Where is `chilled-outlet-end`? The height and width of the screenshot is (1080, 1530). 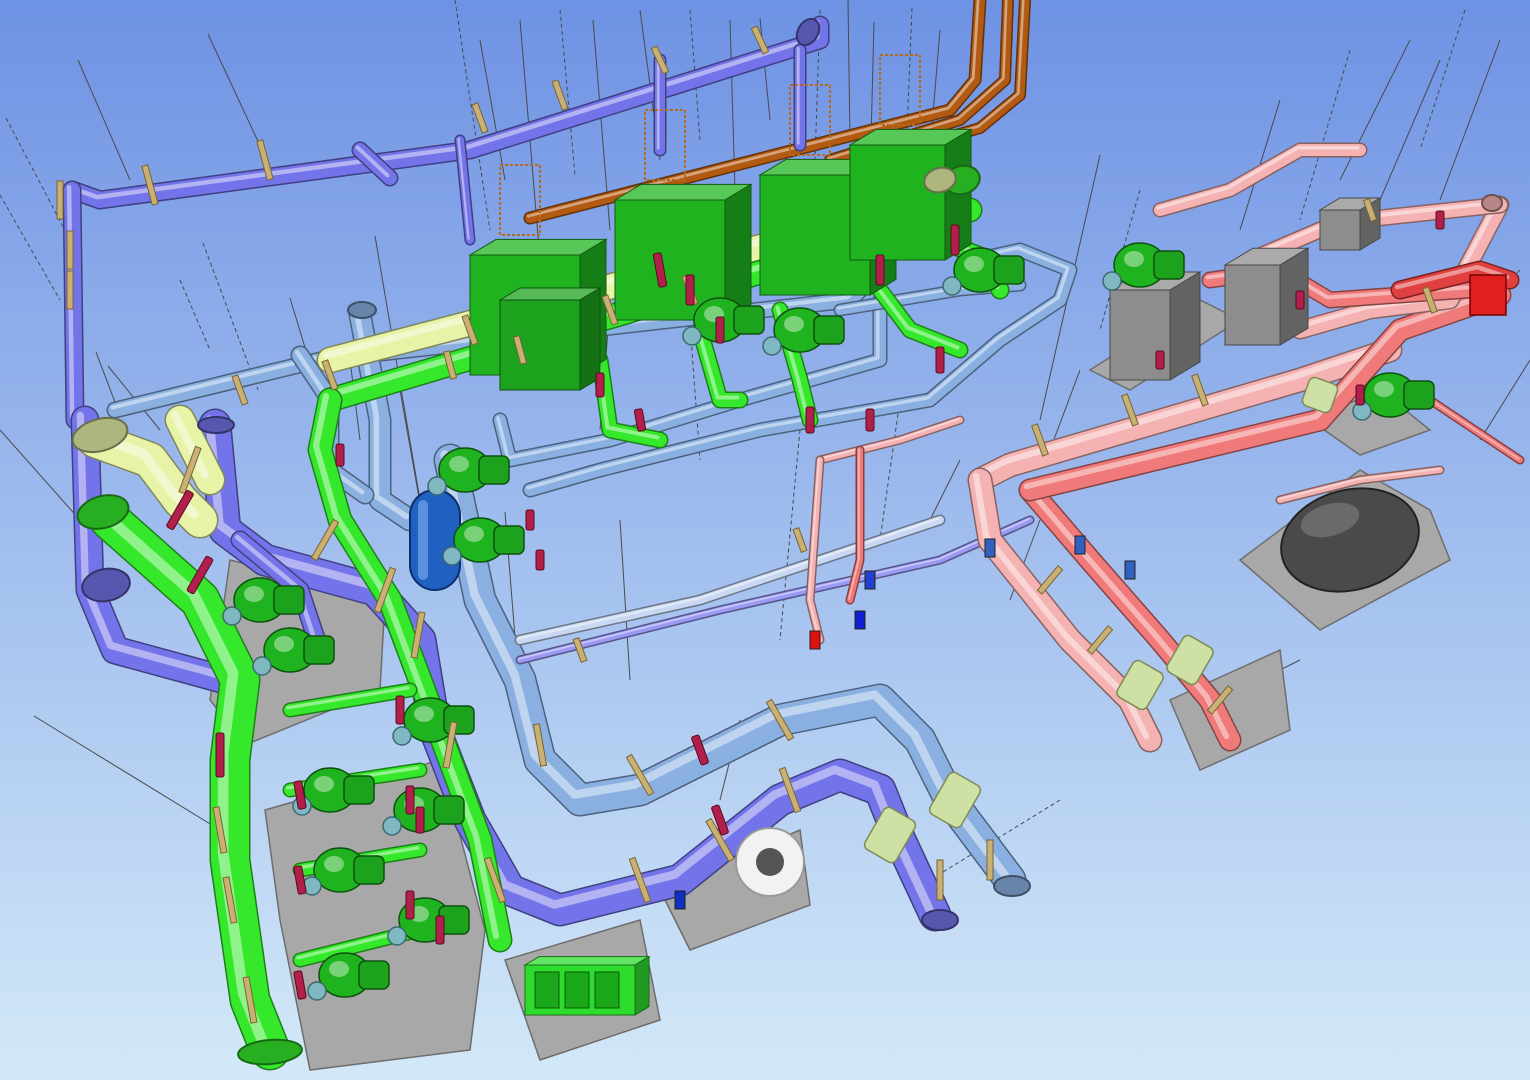 chilled-outlet-end is located at coordinates (940, 920).